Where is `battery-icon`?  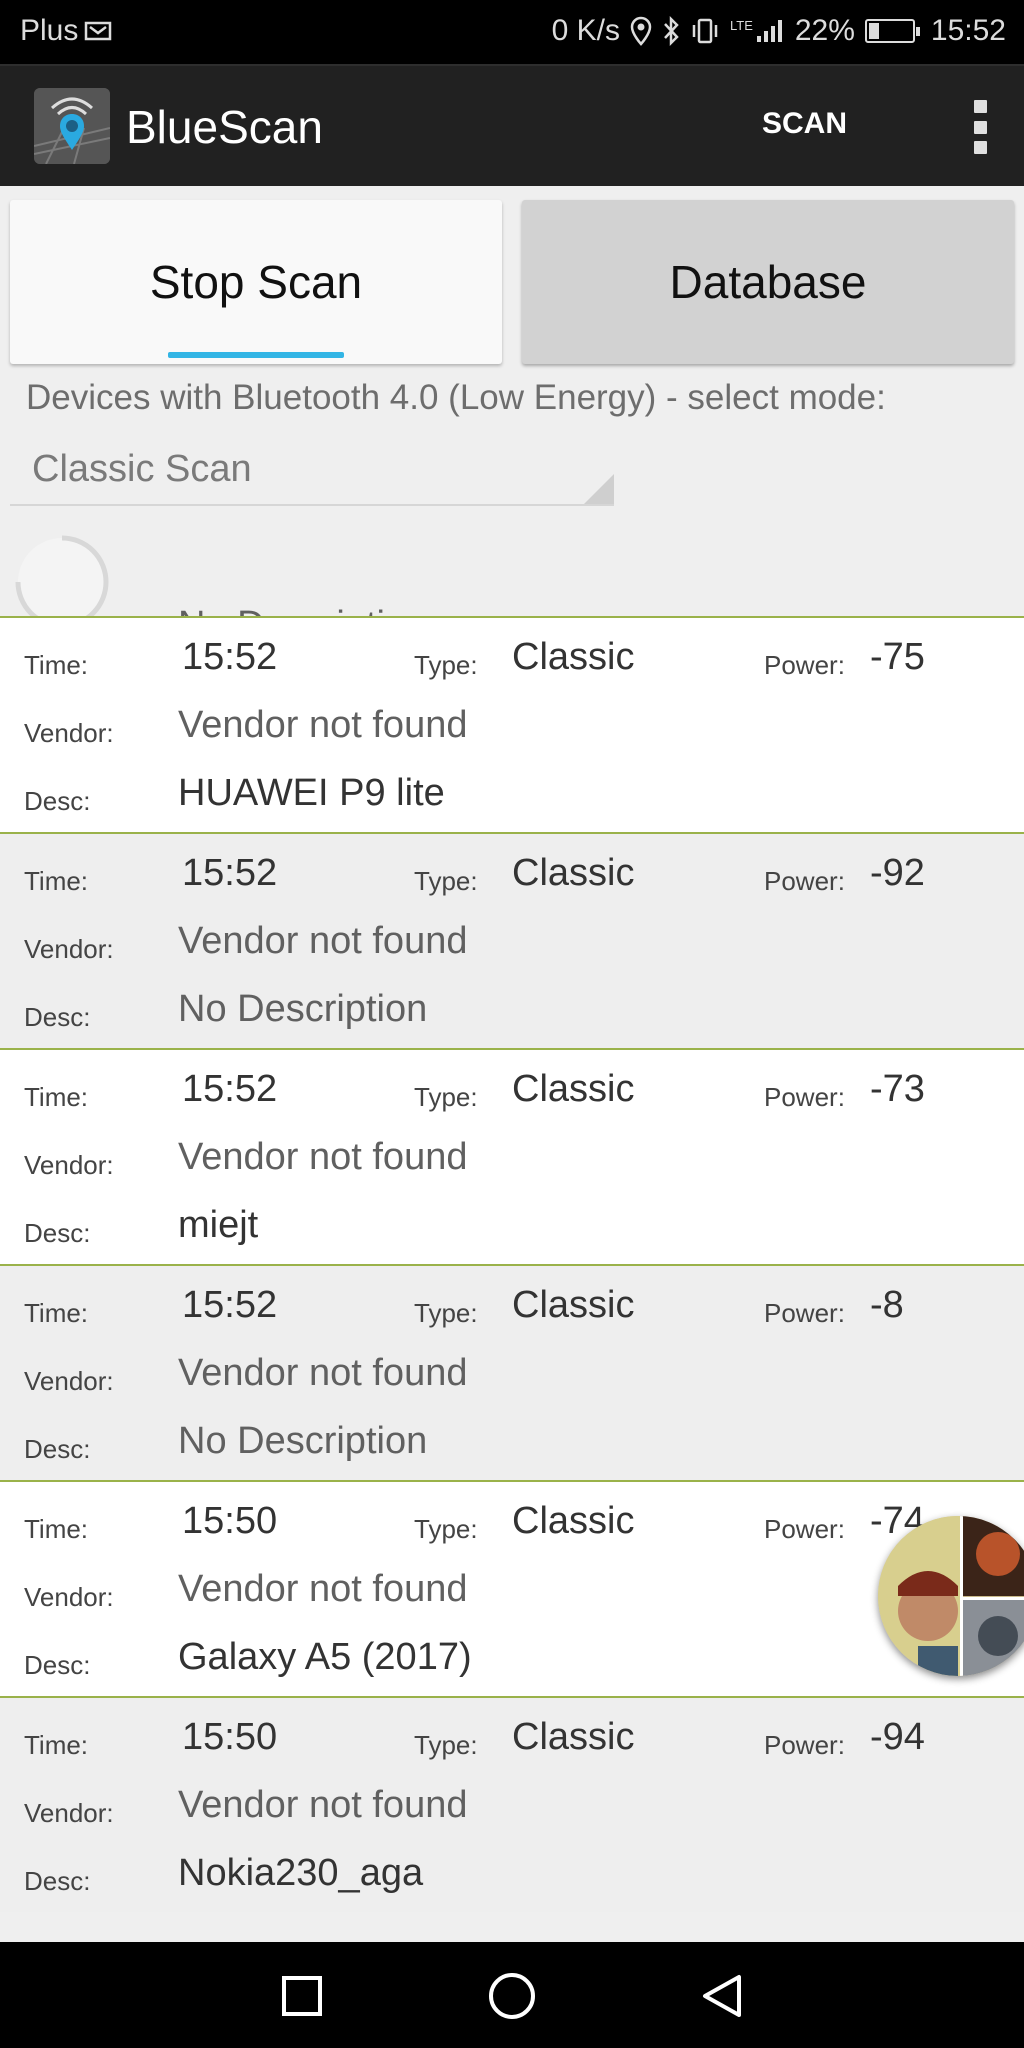 battery-icon is located at coordinates (892, 31).